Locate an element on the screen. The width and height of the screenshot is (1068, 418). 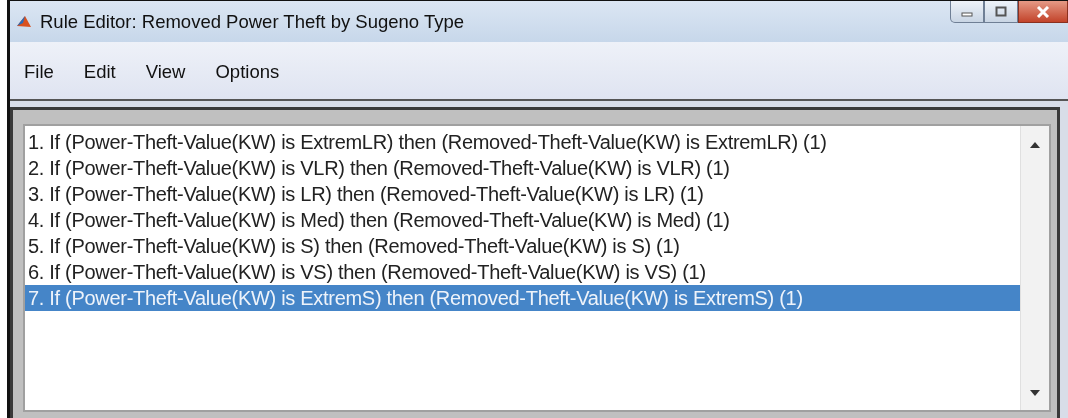
rule-item: 1. If (Power-Theft-Value(KW) is ExtremLR) then (Removed-Theft-Value(KW) is ExtremLR) (1) is located at coordinates (522, 142).